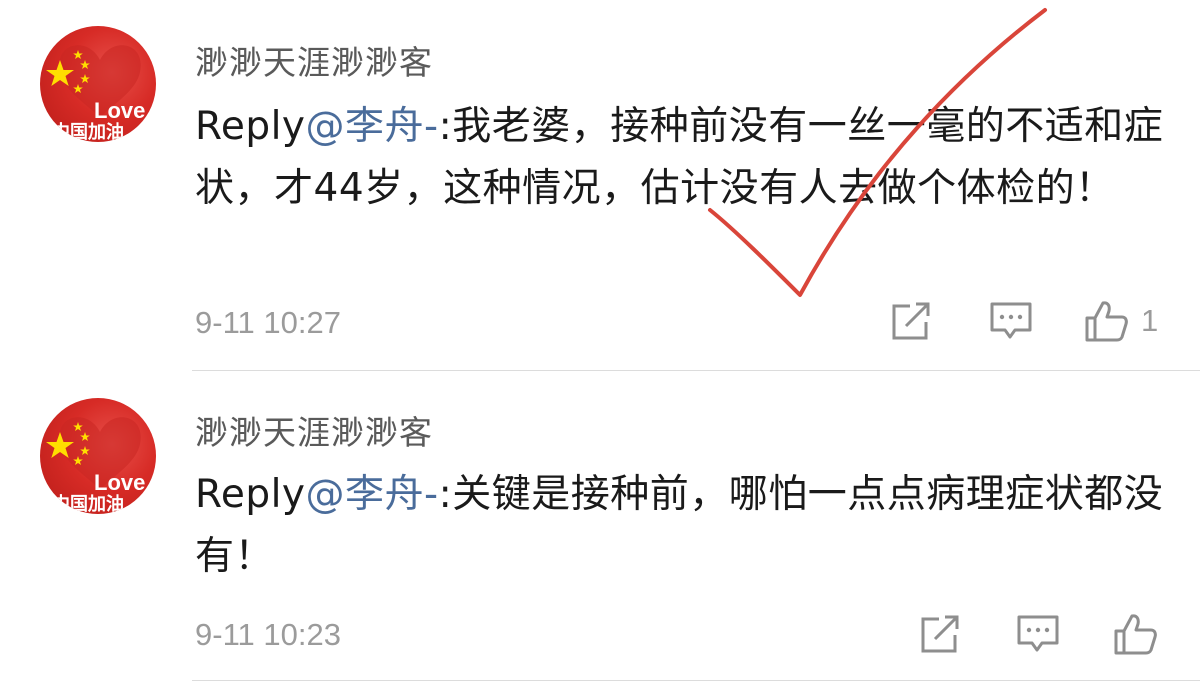 This screenshot has height=687, width=1200. I want to click on like-button: 1, so click(1120, 321).